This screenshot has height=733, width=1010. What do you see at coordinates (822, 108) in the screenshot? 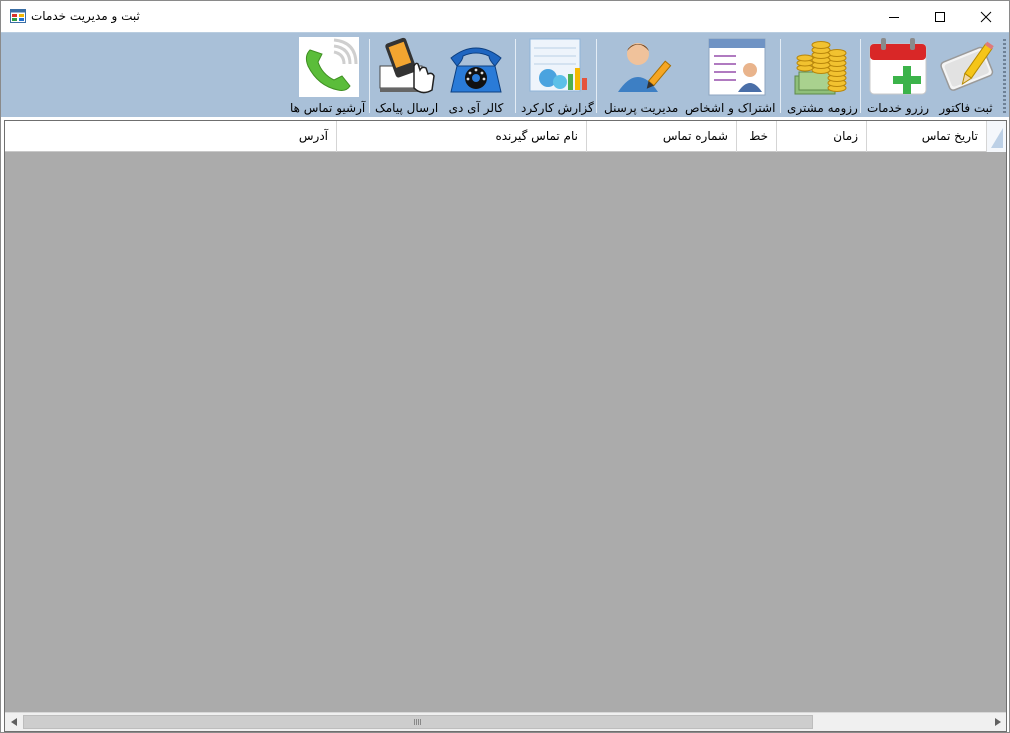
I see `toolbar-label: رزومه مشتری` at bounding box center [822, 108].